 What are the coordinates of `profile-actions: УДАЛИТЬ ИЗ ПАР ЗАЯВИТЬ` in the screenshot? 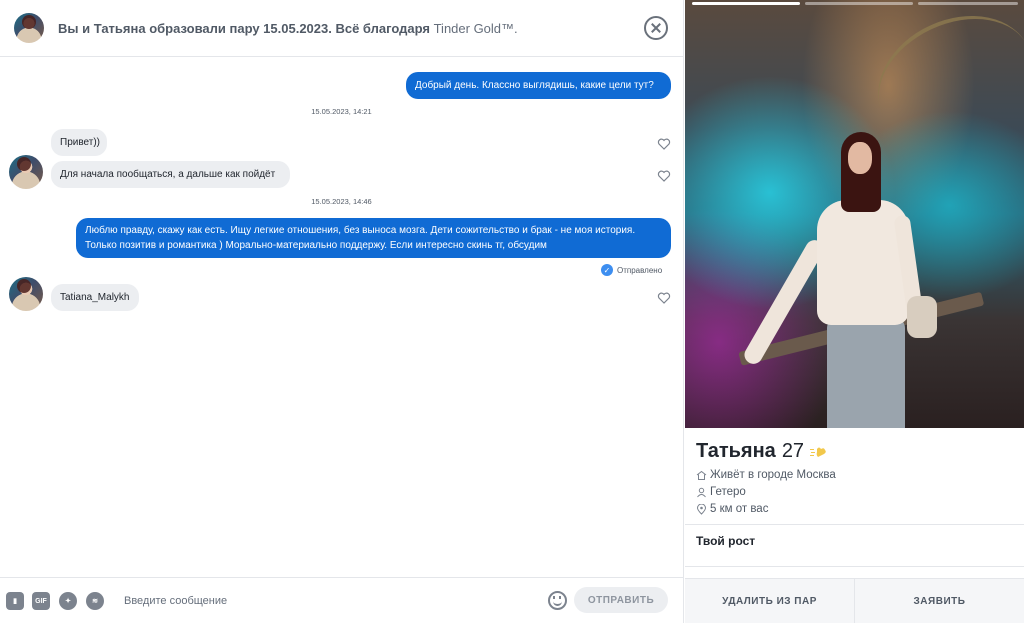 It's located at (854, 600).